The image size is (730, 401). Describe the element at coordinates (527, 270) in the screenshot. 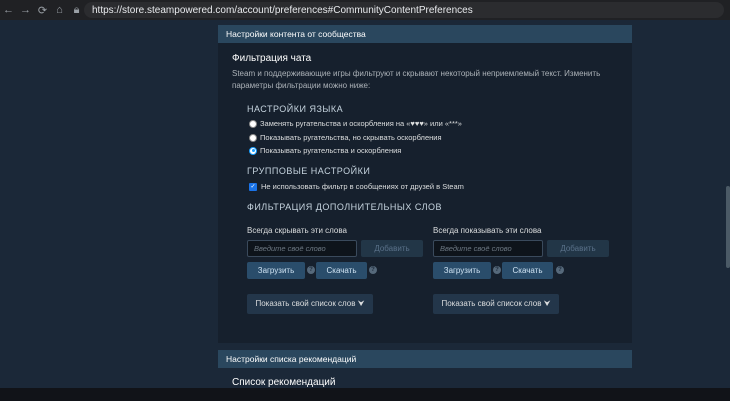

I see `show-download-button: Скачать` at that location.